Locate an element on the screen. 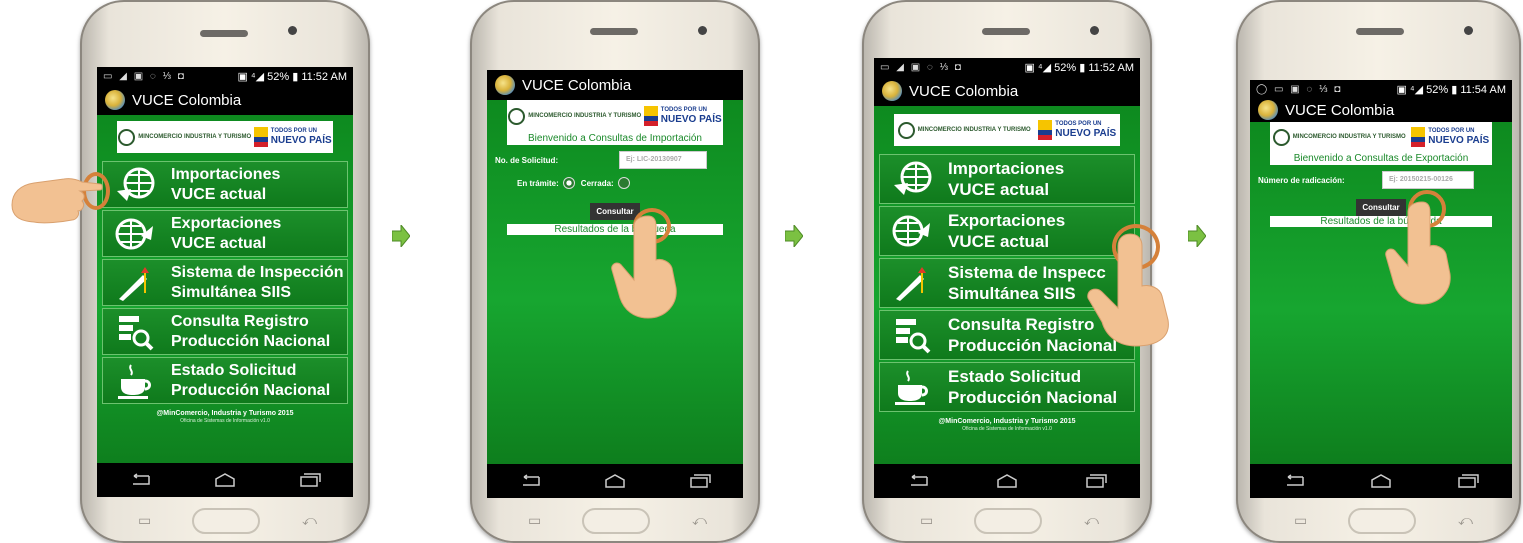  radicacion-input: Ej: 20150215-00126 is located at coordinates (1428, 180).